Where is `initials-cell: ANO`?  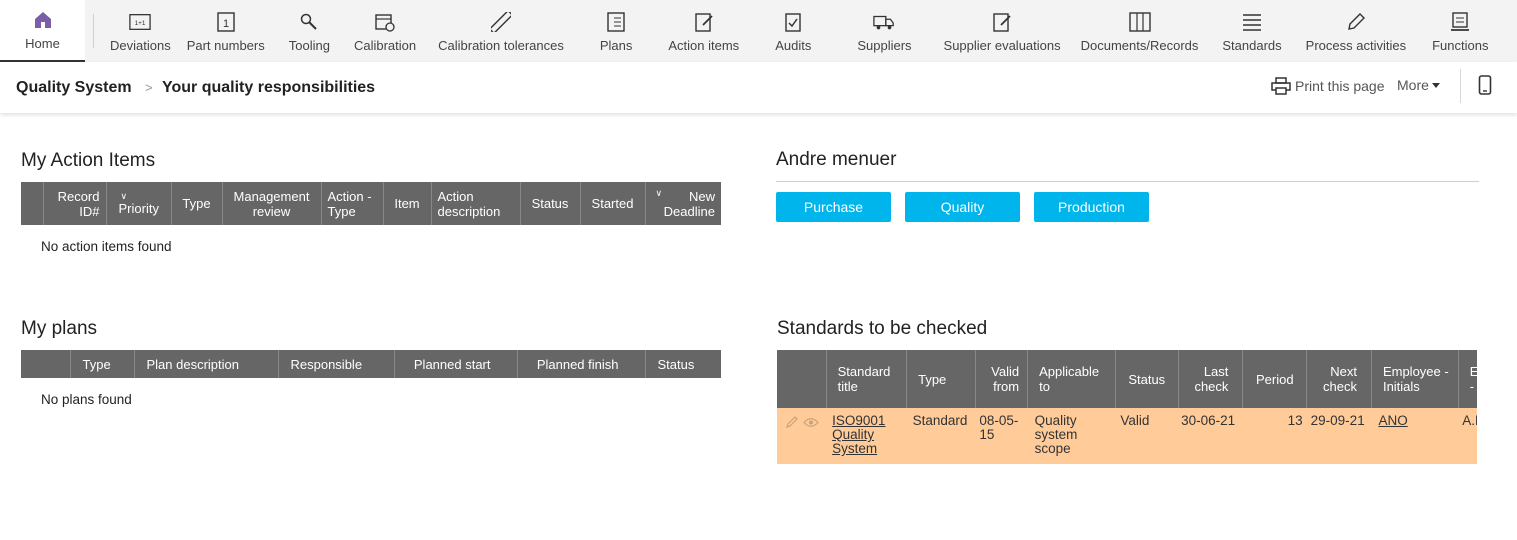 initials-cell: ANO is located at coordinates (1415, 436).